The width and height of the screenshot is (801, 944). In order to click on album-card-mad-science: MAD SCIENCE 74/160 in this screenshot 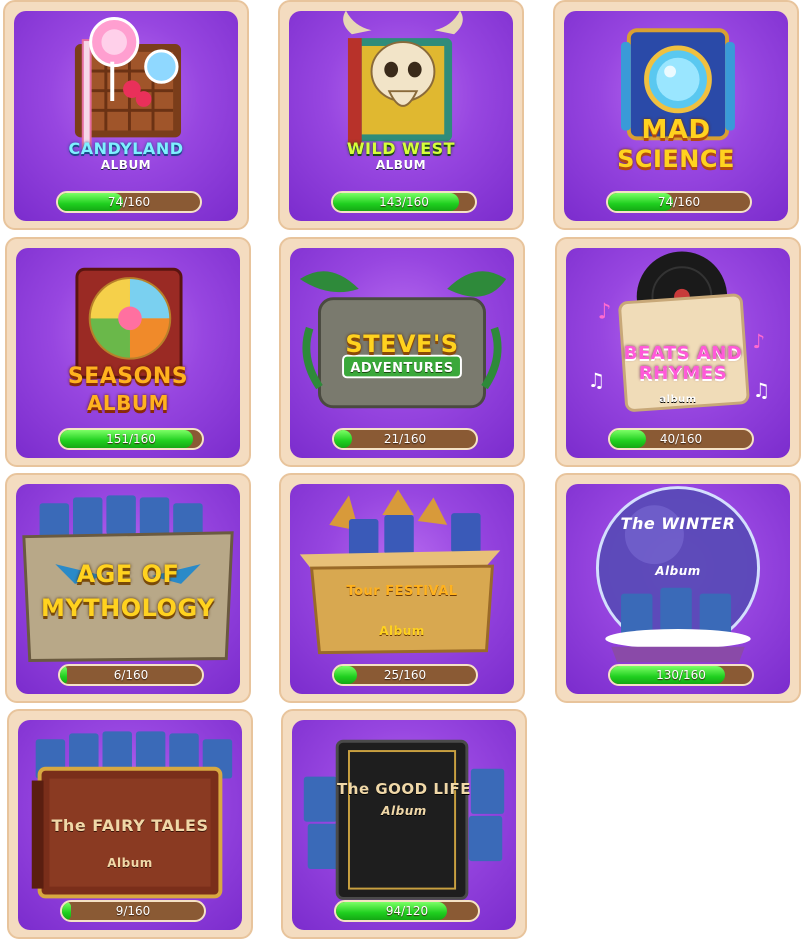, I will do `click(676, 115)`.